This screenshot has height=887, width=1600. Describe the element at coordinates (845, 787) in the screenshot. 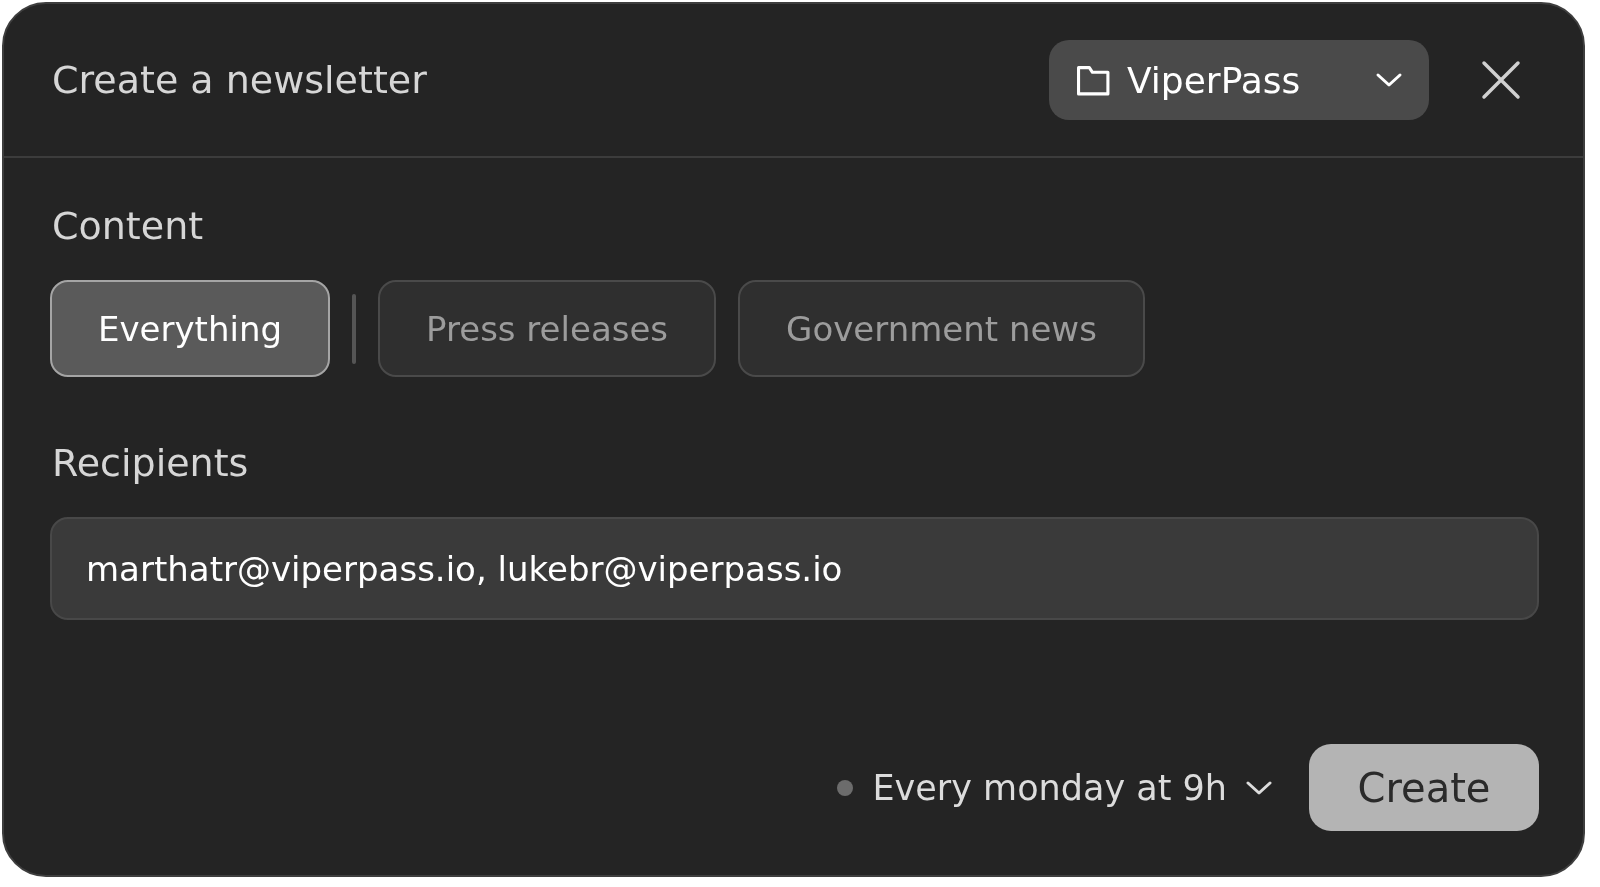

I see `status-dot-icon` at that location.